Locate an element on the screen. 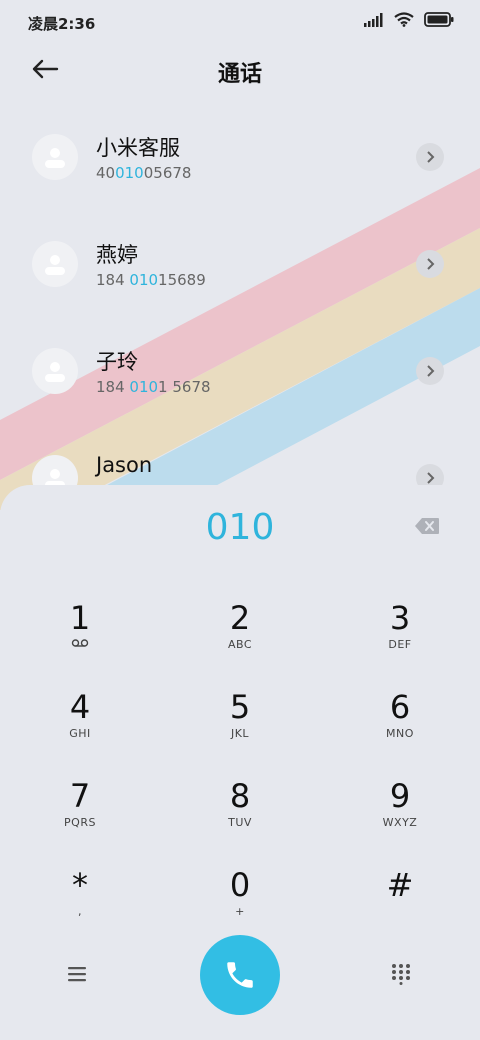 This screenshot has width=480, height=1040. menu-icon is located at coordinates (77, 974).